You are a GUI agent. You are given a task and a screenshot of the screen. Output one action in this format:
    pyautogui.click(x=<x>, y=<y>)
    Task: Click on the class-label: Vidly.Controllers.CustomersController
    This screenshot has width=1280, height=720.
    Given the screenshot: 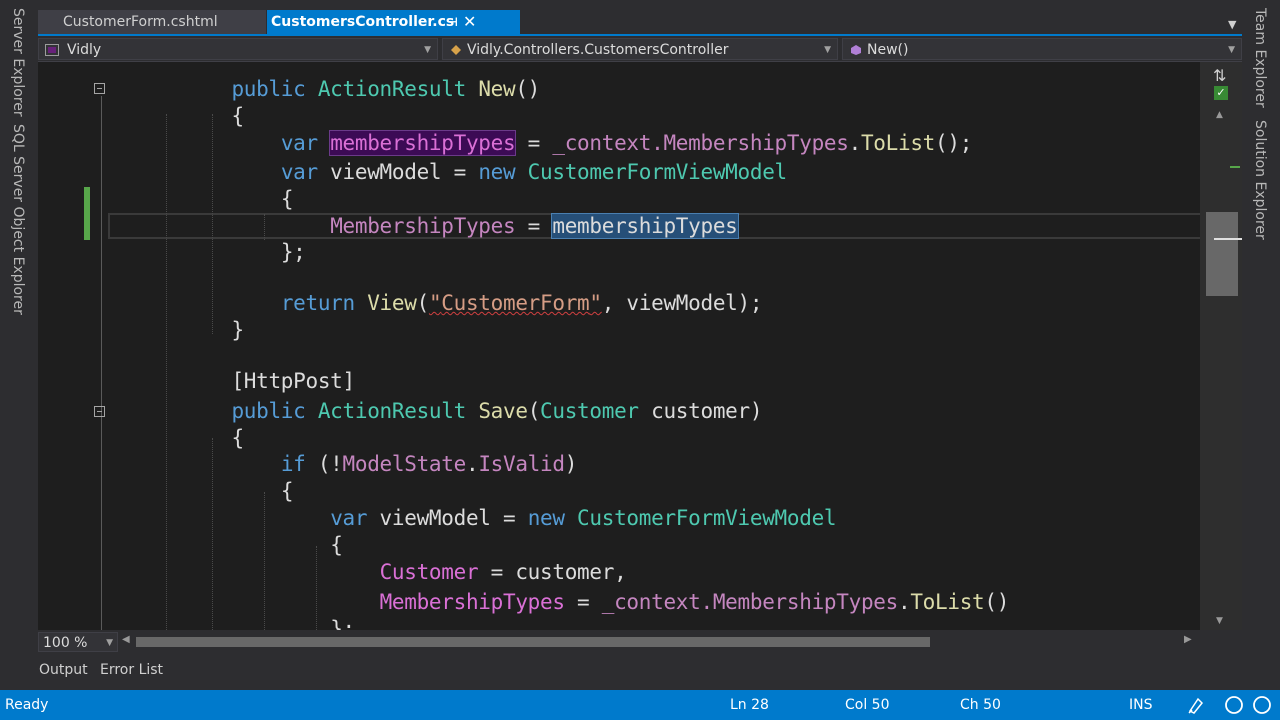 What is the action you would take?
    pyautogui.click(x=598, y=50)
    